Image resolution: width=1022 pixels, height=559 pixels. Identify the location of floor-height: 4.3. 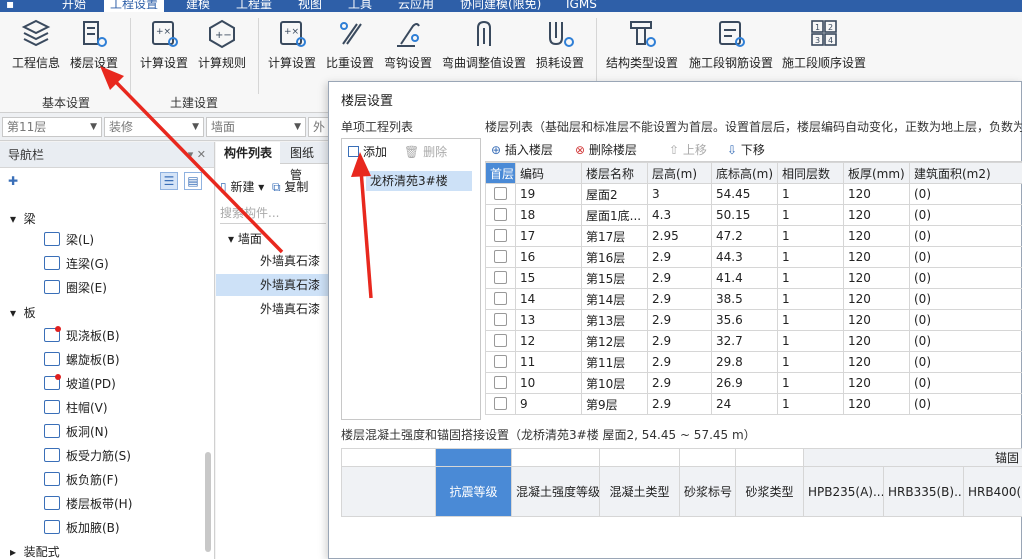
(679, 215).